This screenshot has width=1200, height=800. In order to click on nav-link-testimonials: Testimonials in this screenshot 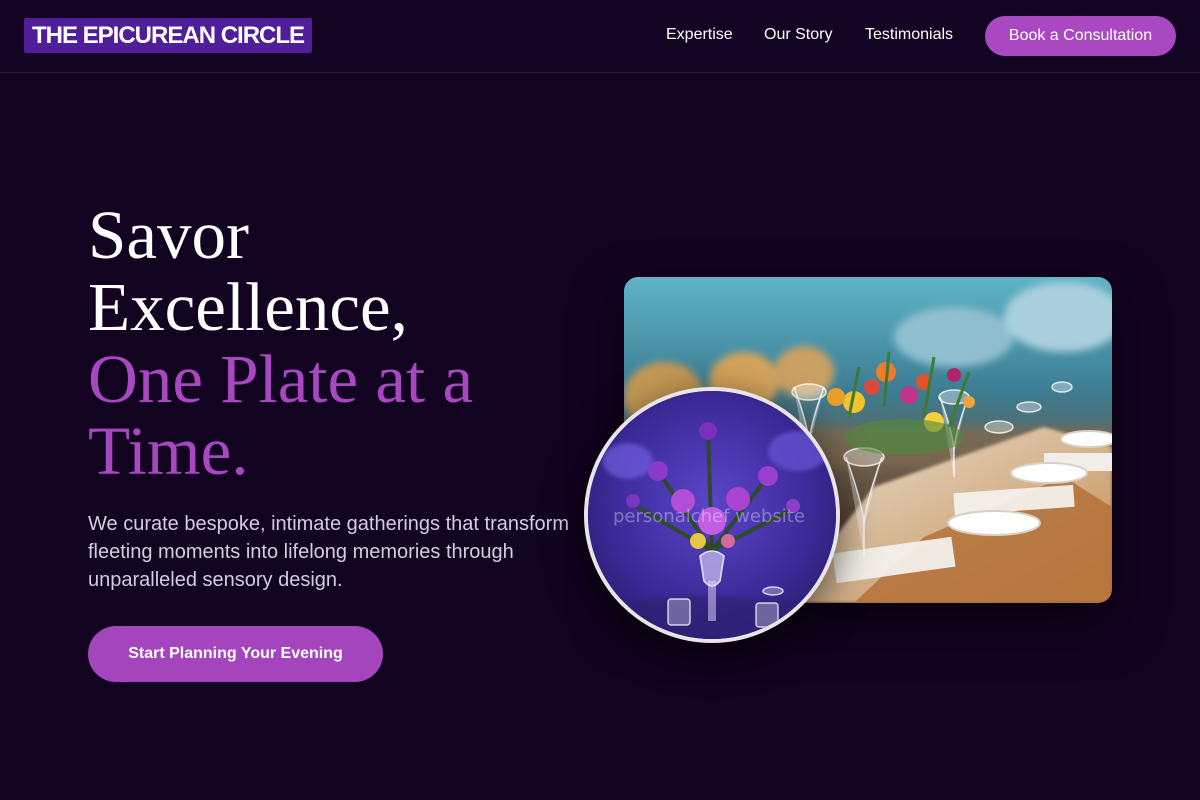, I will do `click(909, 35)`.